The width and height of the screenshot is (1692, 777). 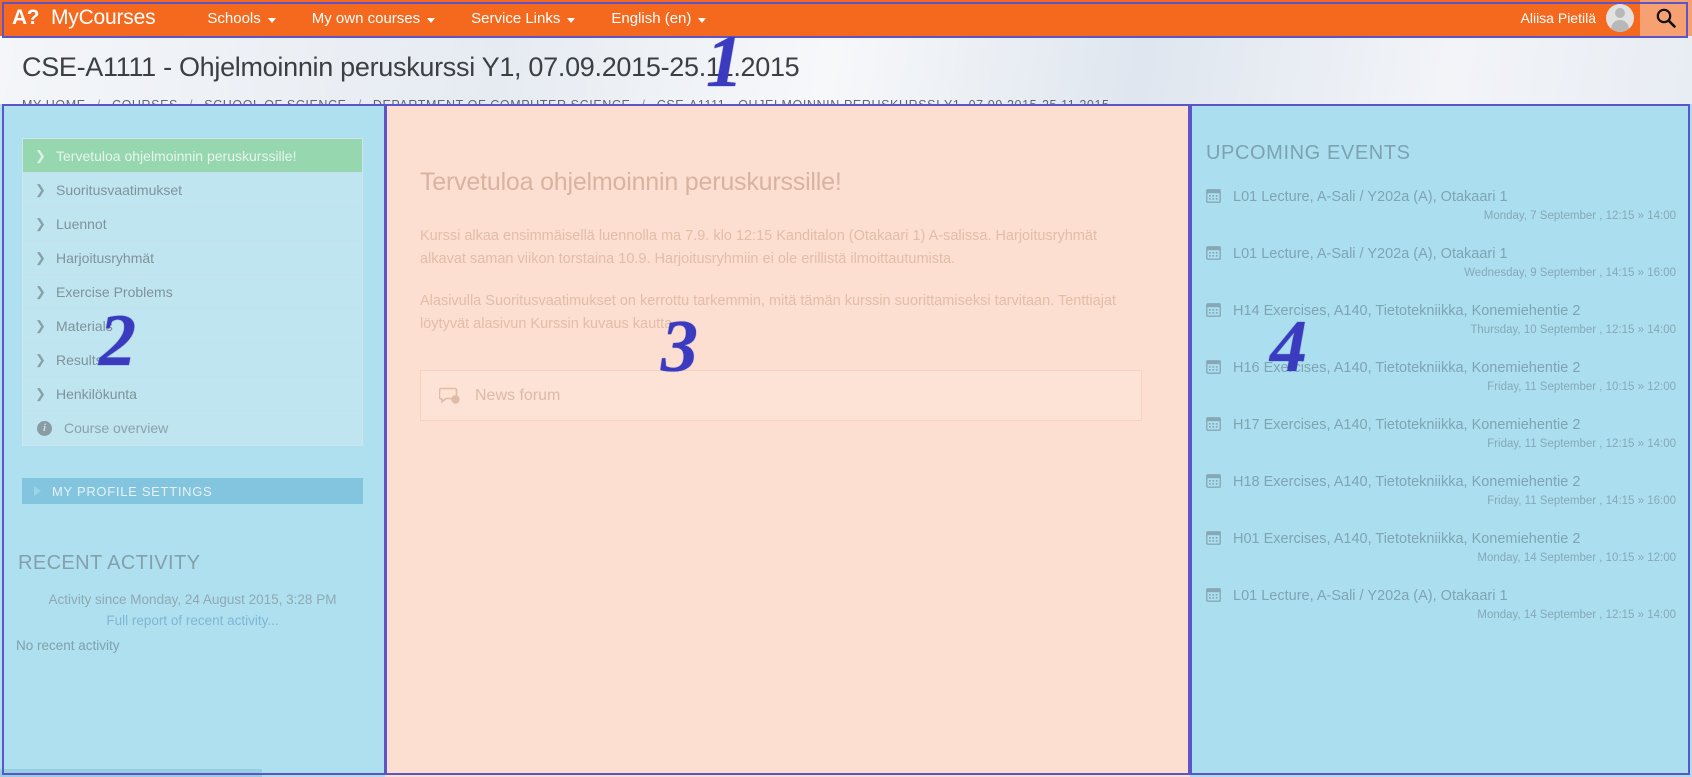 I want to click on user-avatar-icon, so click(x=1620, y=18).